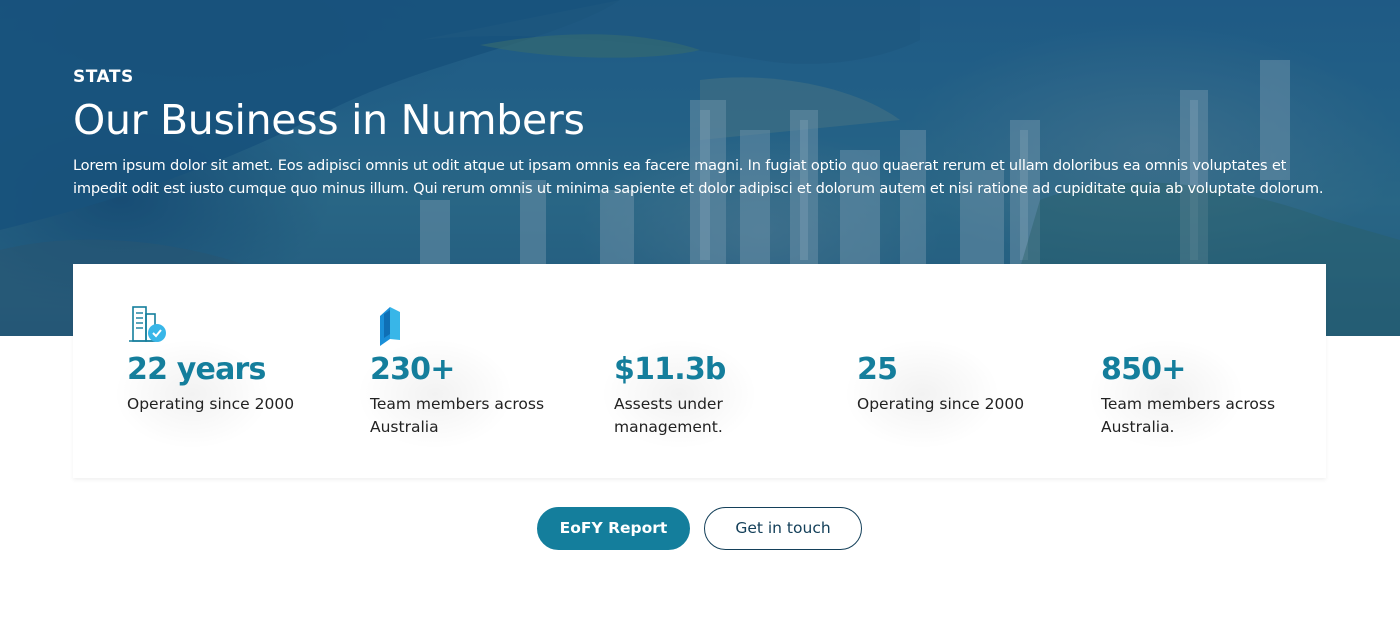  Describe the element at coordinates (412, 369) in the screenshot. I see `stat-value: 230+` at that location.